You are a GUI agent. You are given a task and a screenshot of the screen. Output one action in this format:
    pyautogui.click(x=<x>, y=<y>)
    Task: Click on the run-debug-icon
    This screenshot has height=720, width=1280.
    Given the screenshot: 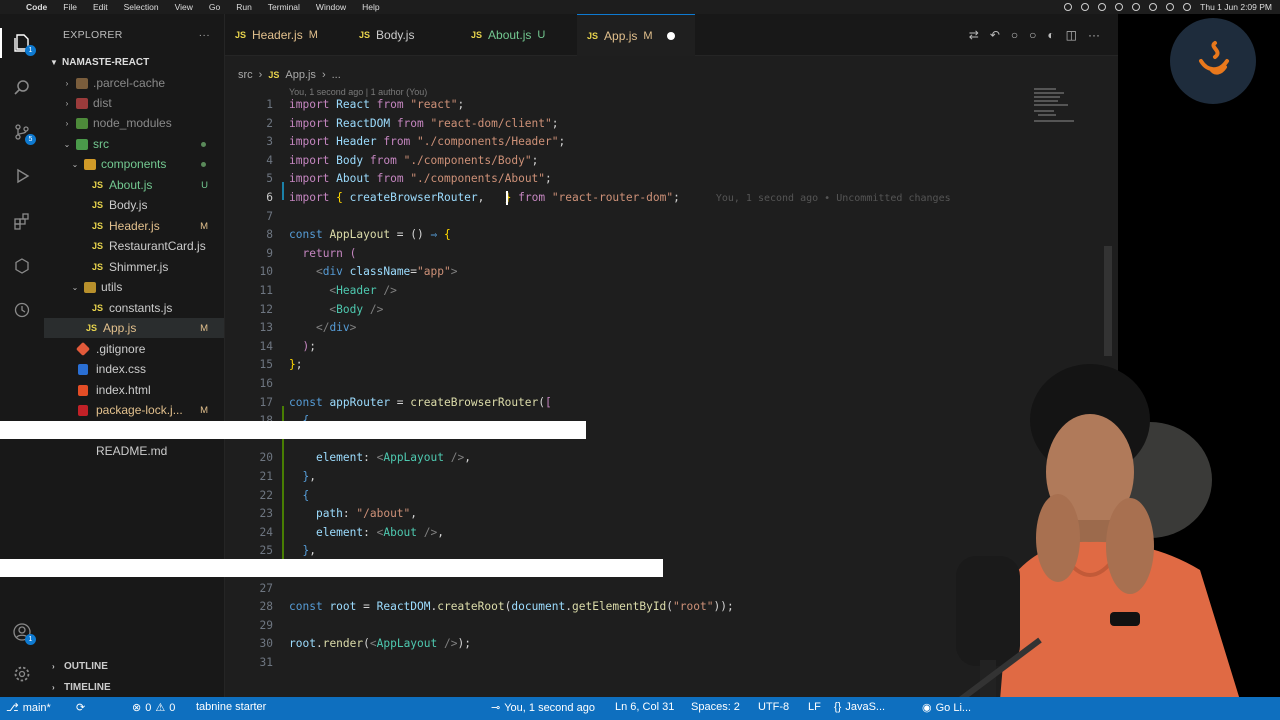 What is the action you would take?
    pyautogui.click(x=22, y=176)
    